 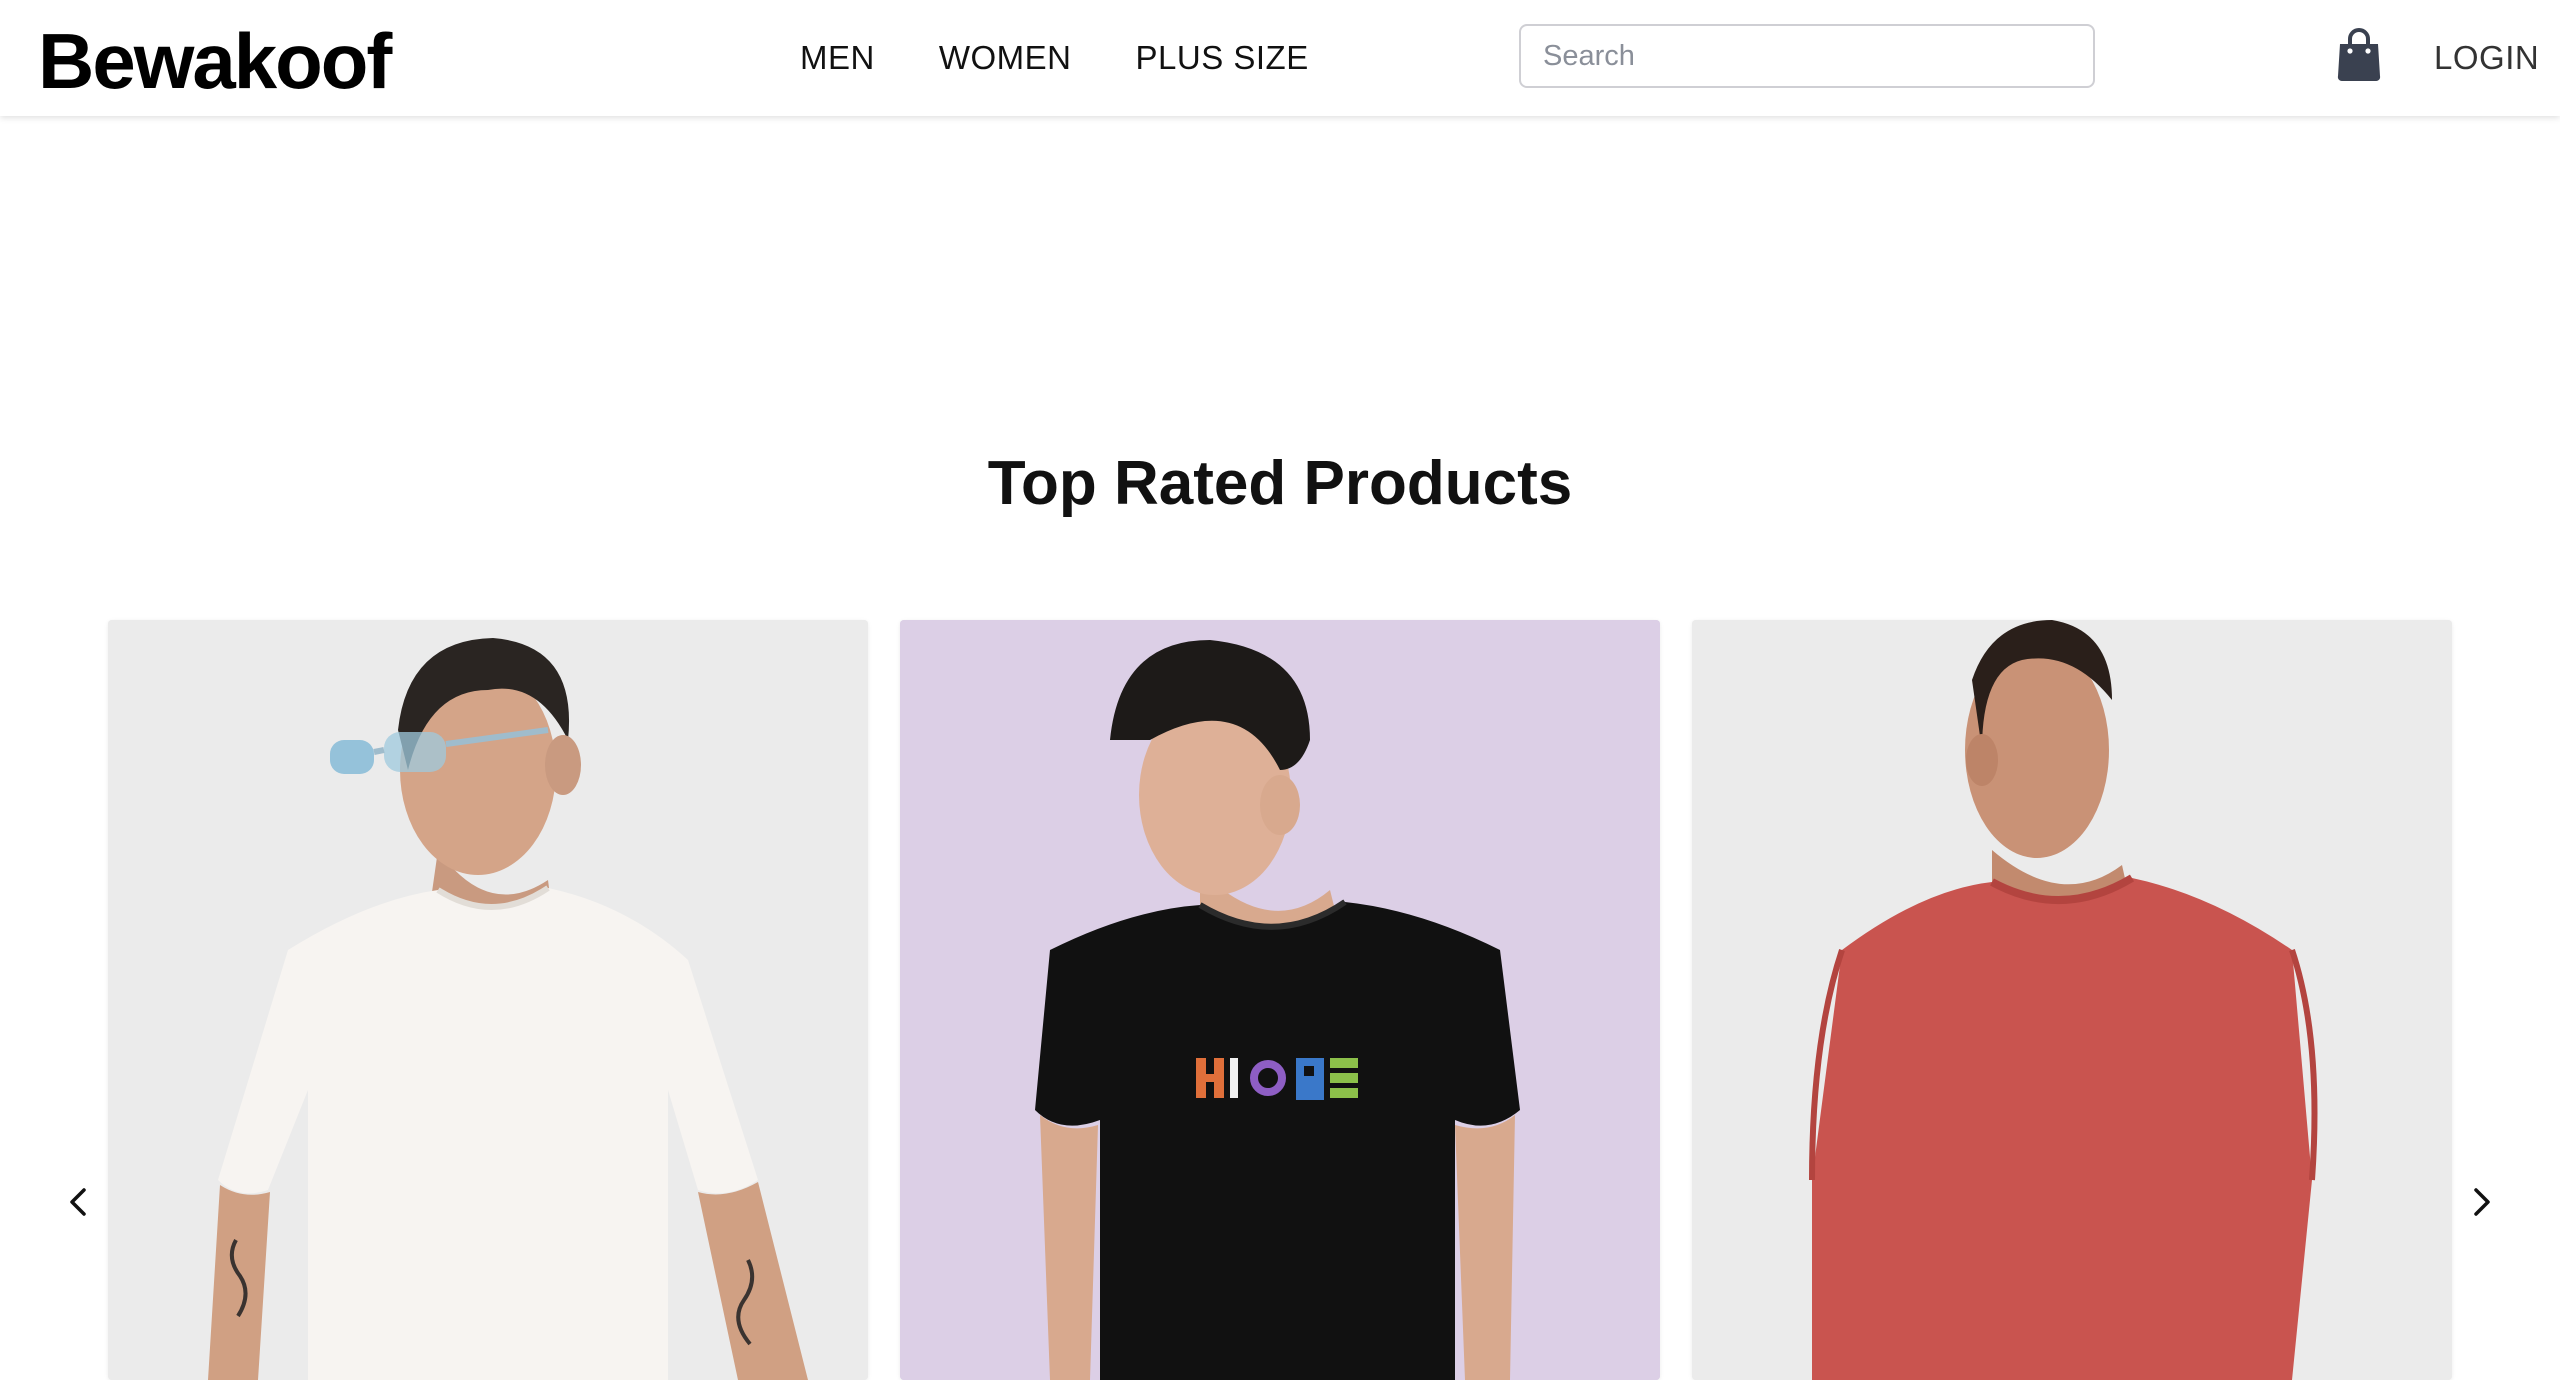 I want to click on carousel-prev-button, so click(x=78, y=1202).